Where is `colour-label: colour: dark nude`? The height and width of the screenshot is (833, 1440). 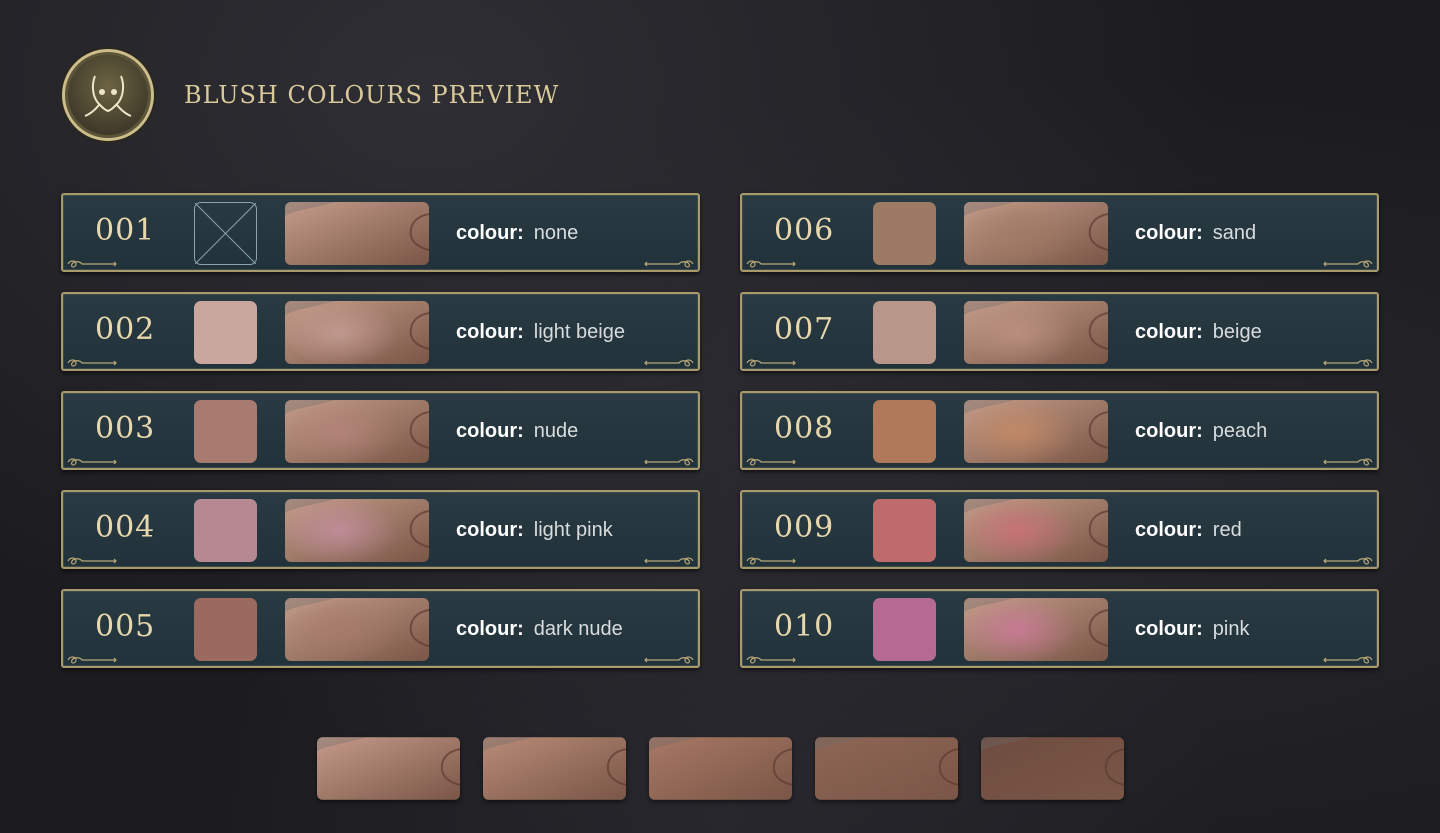
colour-label: colour: dark nude is located at coordinates (539, 629).